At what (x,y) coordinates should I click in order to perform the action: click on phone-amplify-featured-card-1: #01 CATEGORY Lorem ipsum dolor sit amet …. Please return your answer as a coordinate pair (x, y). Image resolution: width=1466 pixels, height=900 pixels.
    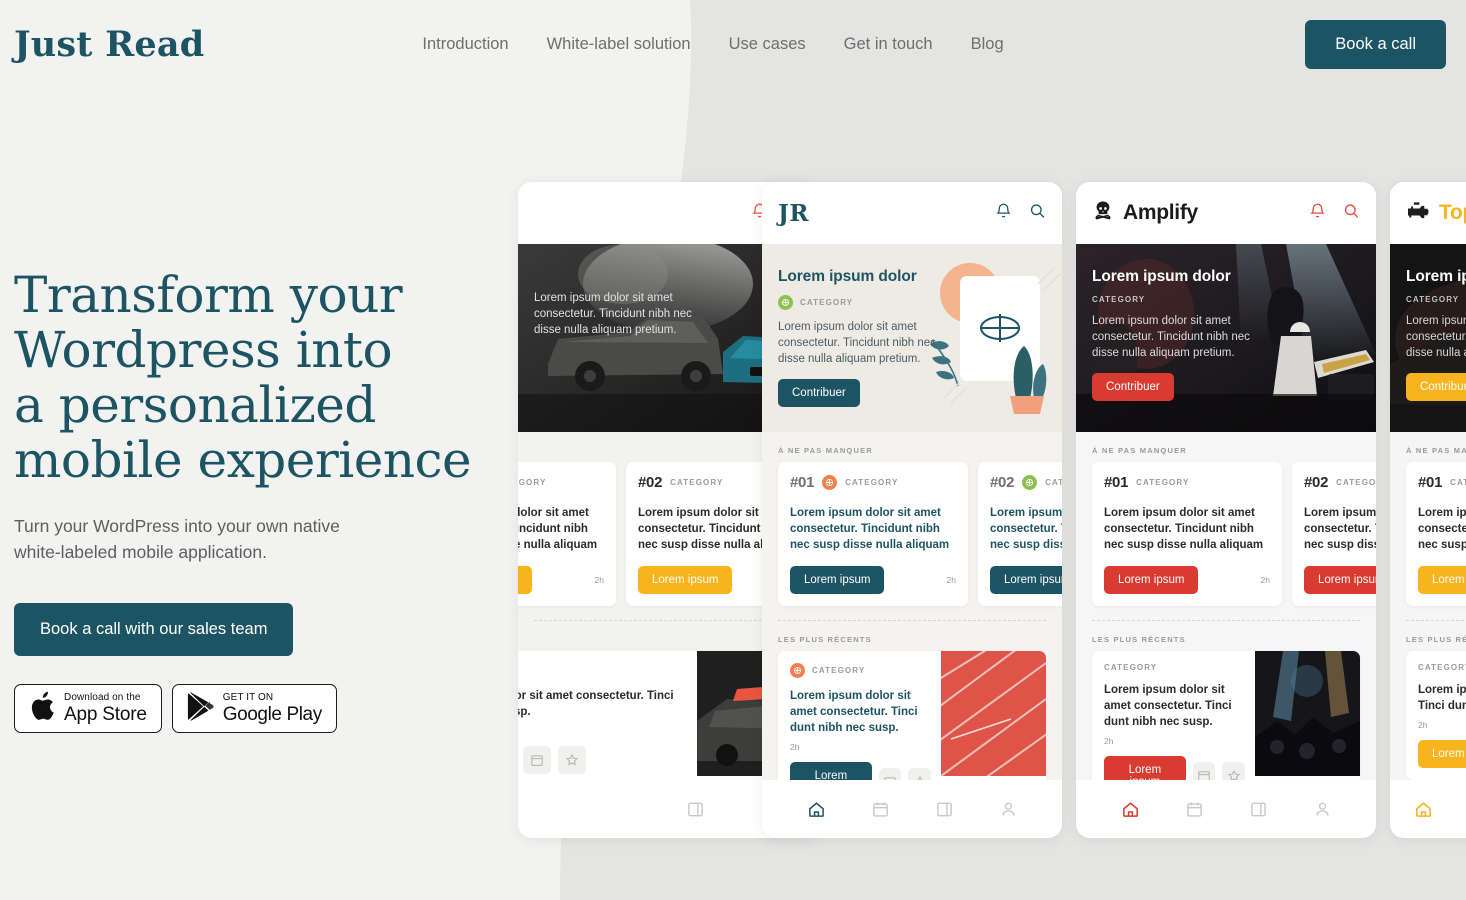
    Looking at the image, I should click on (1187, 534).